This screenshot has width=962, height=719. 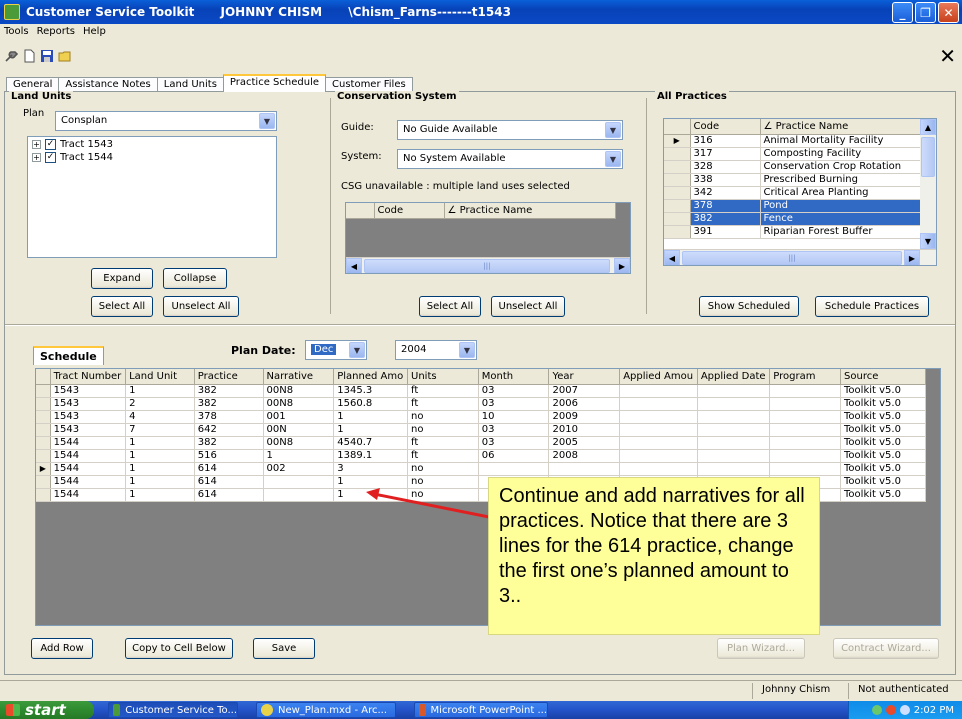 I want to click on practice-code-cell: 316, so click(x=725, y=141).